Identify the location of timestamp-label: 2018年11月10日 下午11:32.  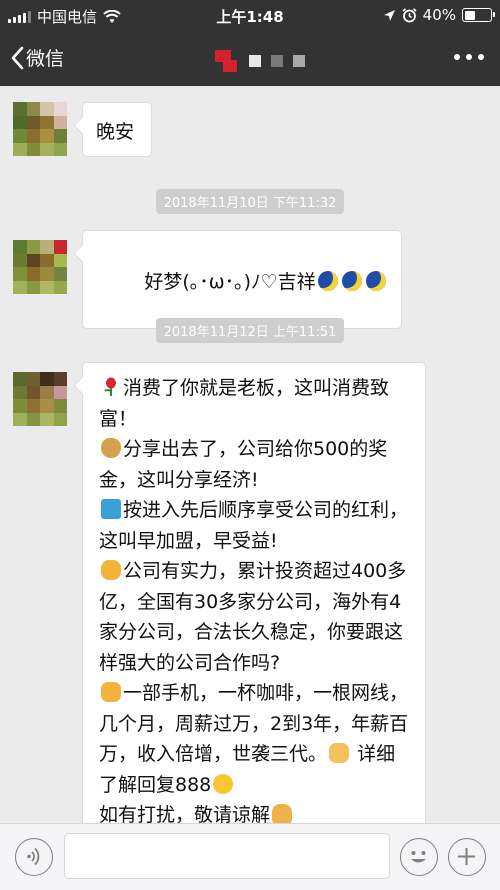
(250, 201).